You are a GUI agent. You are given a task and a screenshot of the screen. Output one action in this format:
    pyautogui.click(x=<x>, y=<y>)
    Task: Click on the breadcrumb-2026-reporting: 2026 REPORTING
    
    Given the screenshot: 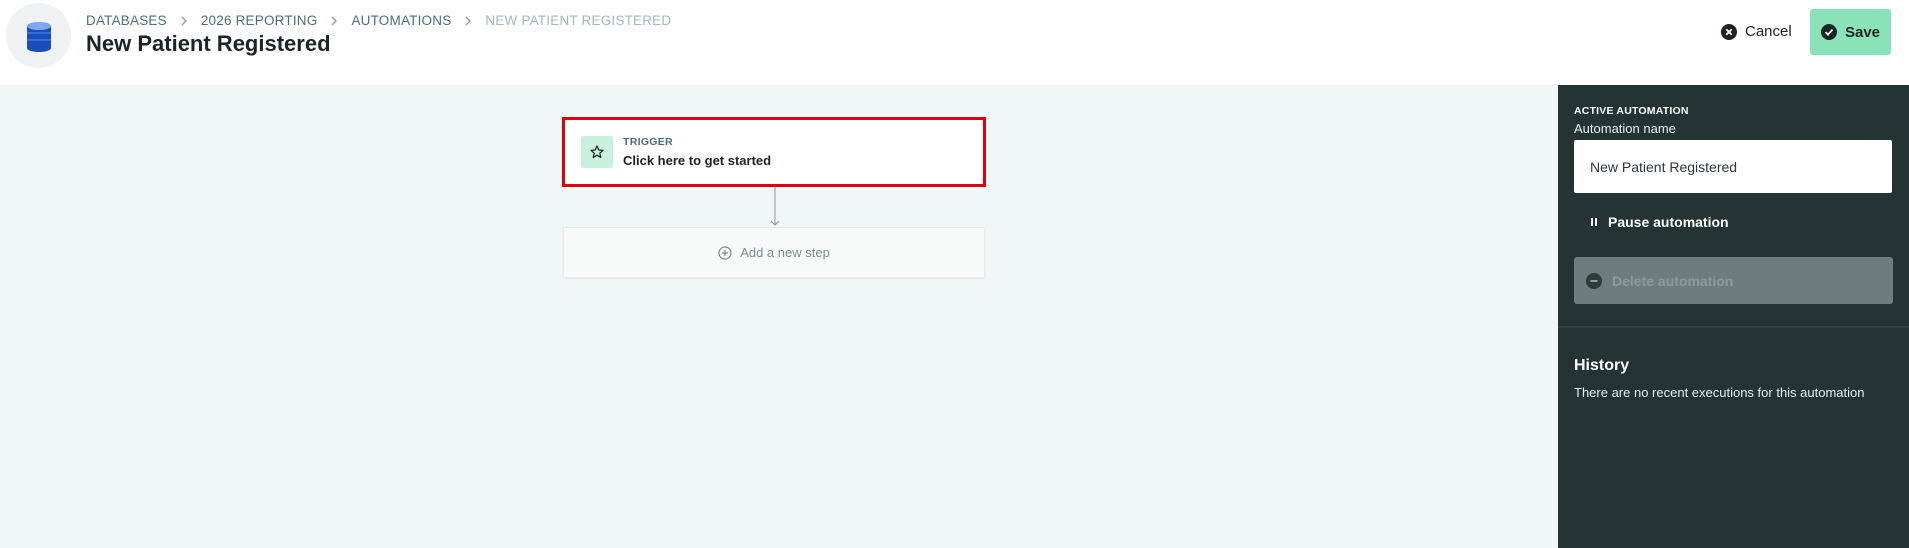 What is the action you would take?
    pyautogui.click(x=259, y=20)
    